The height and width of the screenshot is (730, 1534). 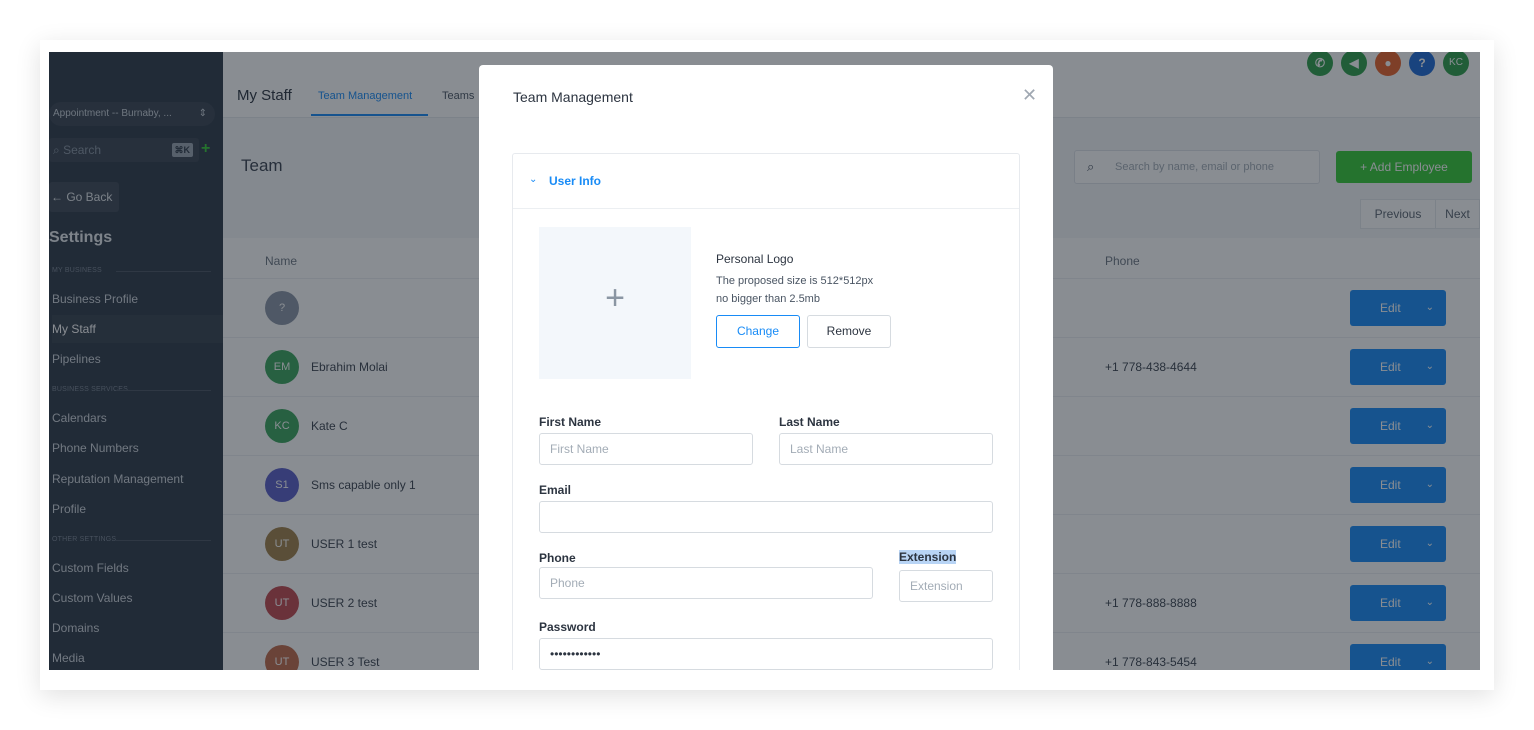 What do you see at coordinates (615, 298) in the screenshot?
I see `plus-icon: +` at bounding box center [615, 298].